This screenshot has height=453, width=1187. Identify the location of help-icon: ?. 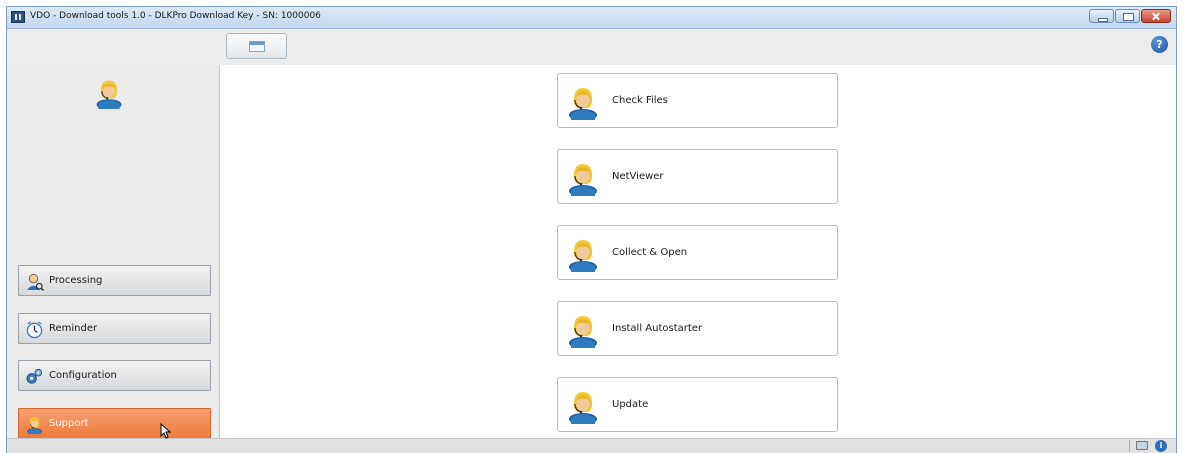
(1159, 44).